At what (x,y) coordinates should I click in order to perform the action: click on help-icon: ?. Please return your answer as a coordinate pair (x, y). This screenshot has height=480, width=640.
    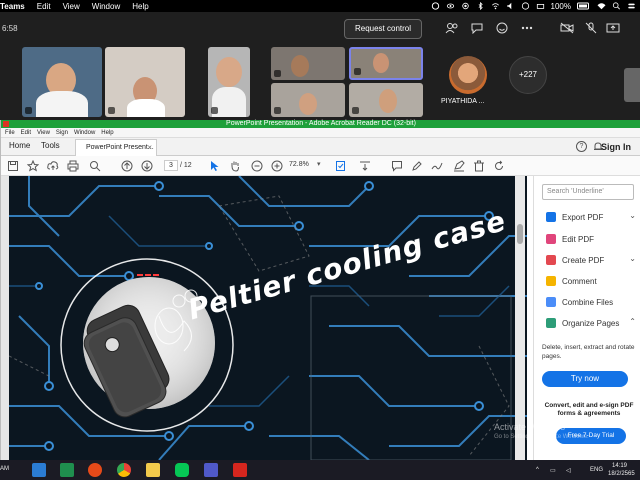
    Looking at the image, I should click on (581, 146).